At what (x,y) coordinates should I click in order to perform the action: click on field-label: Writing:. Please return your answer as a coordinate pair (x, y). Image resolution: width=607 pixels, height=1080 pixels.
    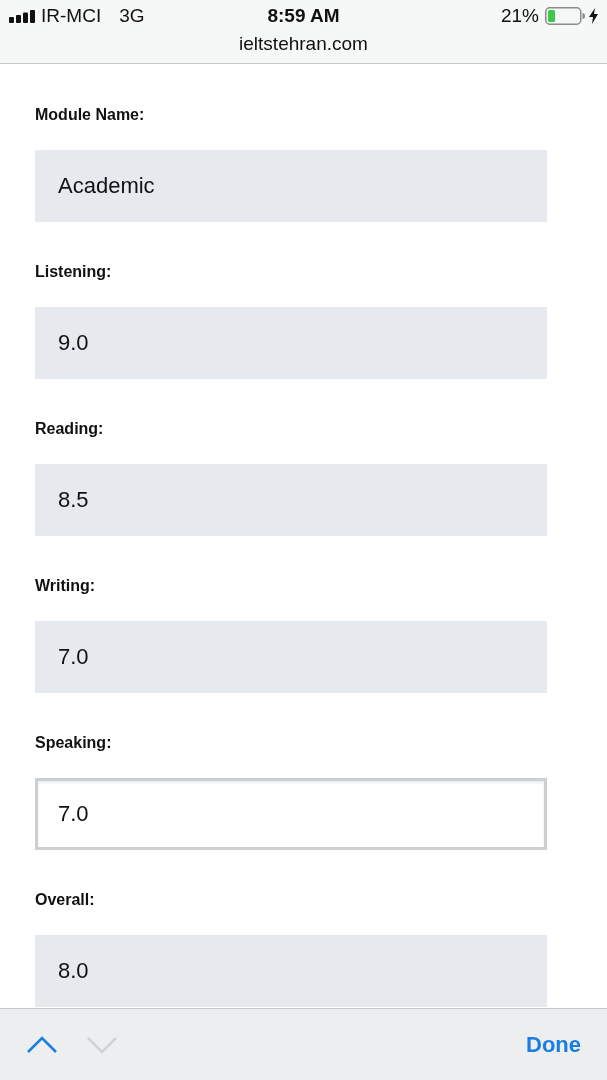
    Looking at the image, I should click on (65, 586).